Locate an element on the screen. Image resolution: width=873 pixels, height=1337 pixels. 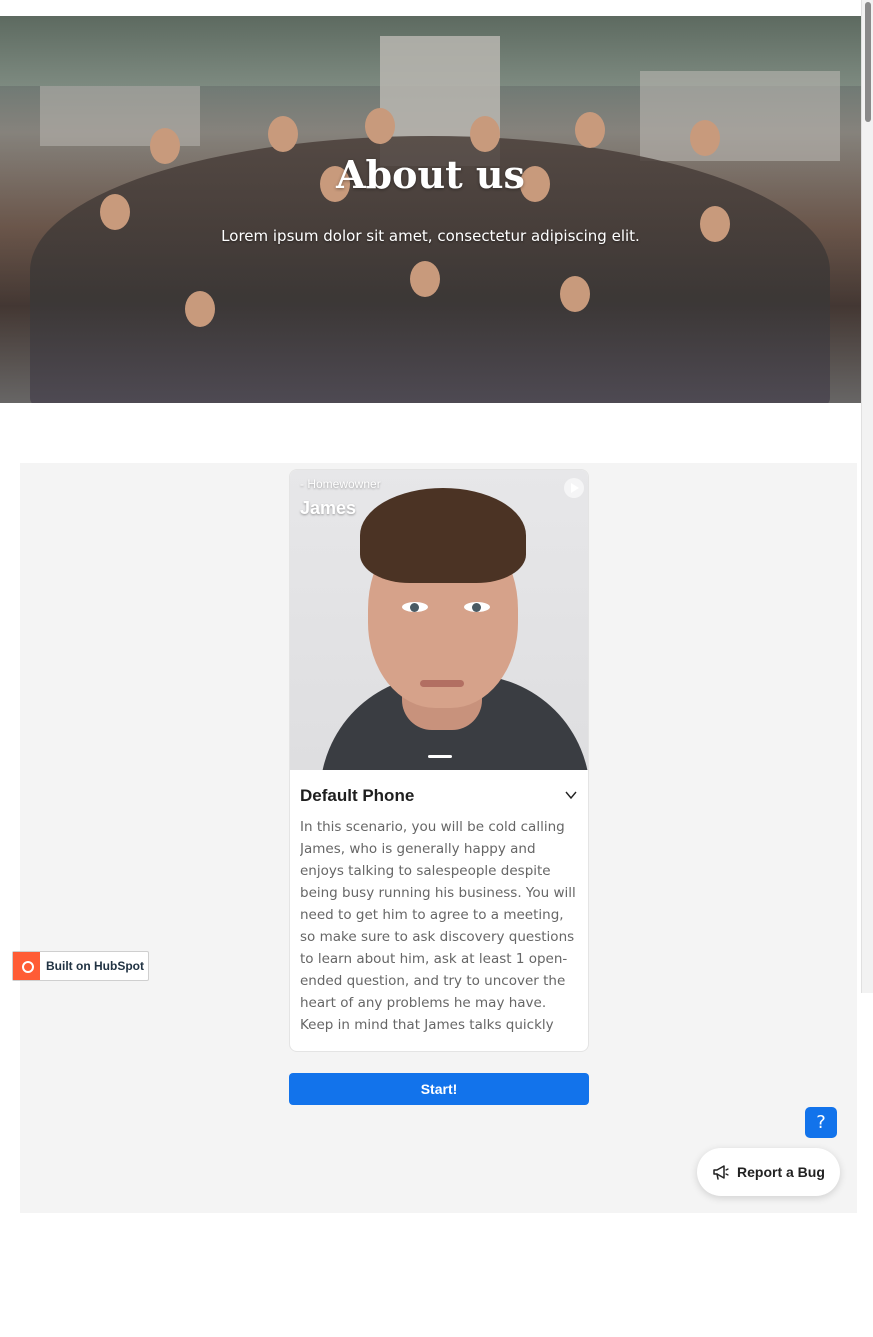
carousel-indicator is located at coordinates (440, 756).